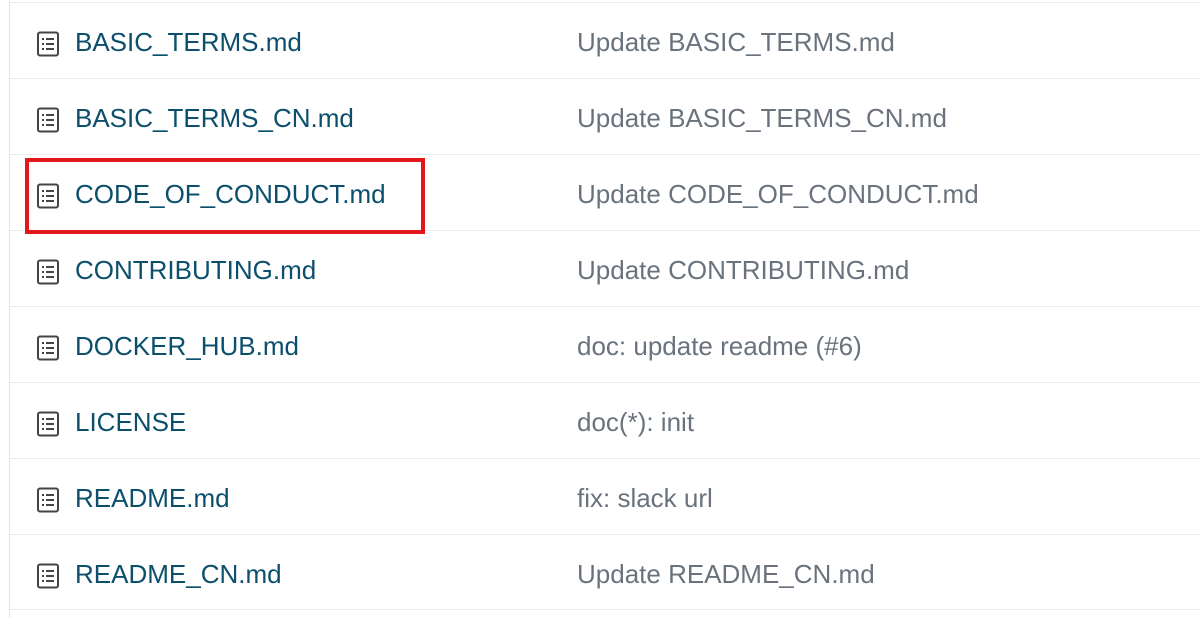  I want to click on file-row: DOCKER_HUB.md doc: update readme (#6), so click(605, 344).